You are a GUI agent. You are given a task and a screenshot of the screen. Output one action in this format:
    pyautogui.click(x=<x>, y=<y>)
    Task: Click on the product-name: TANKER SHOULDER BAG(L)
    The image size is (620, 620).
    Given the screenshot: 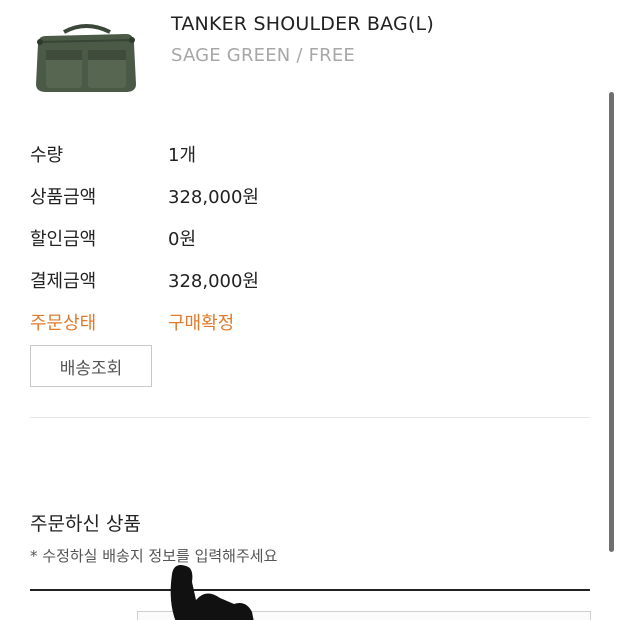 What is the action you would take?
    pyautogui.click(x=302, y=24)
    